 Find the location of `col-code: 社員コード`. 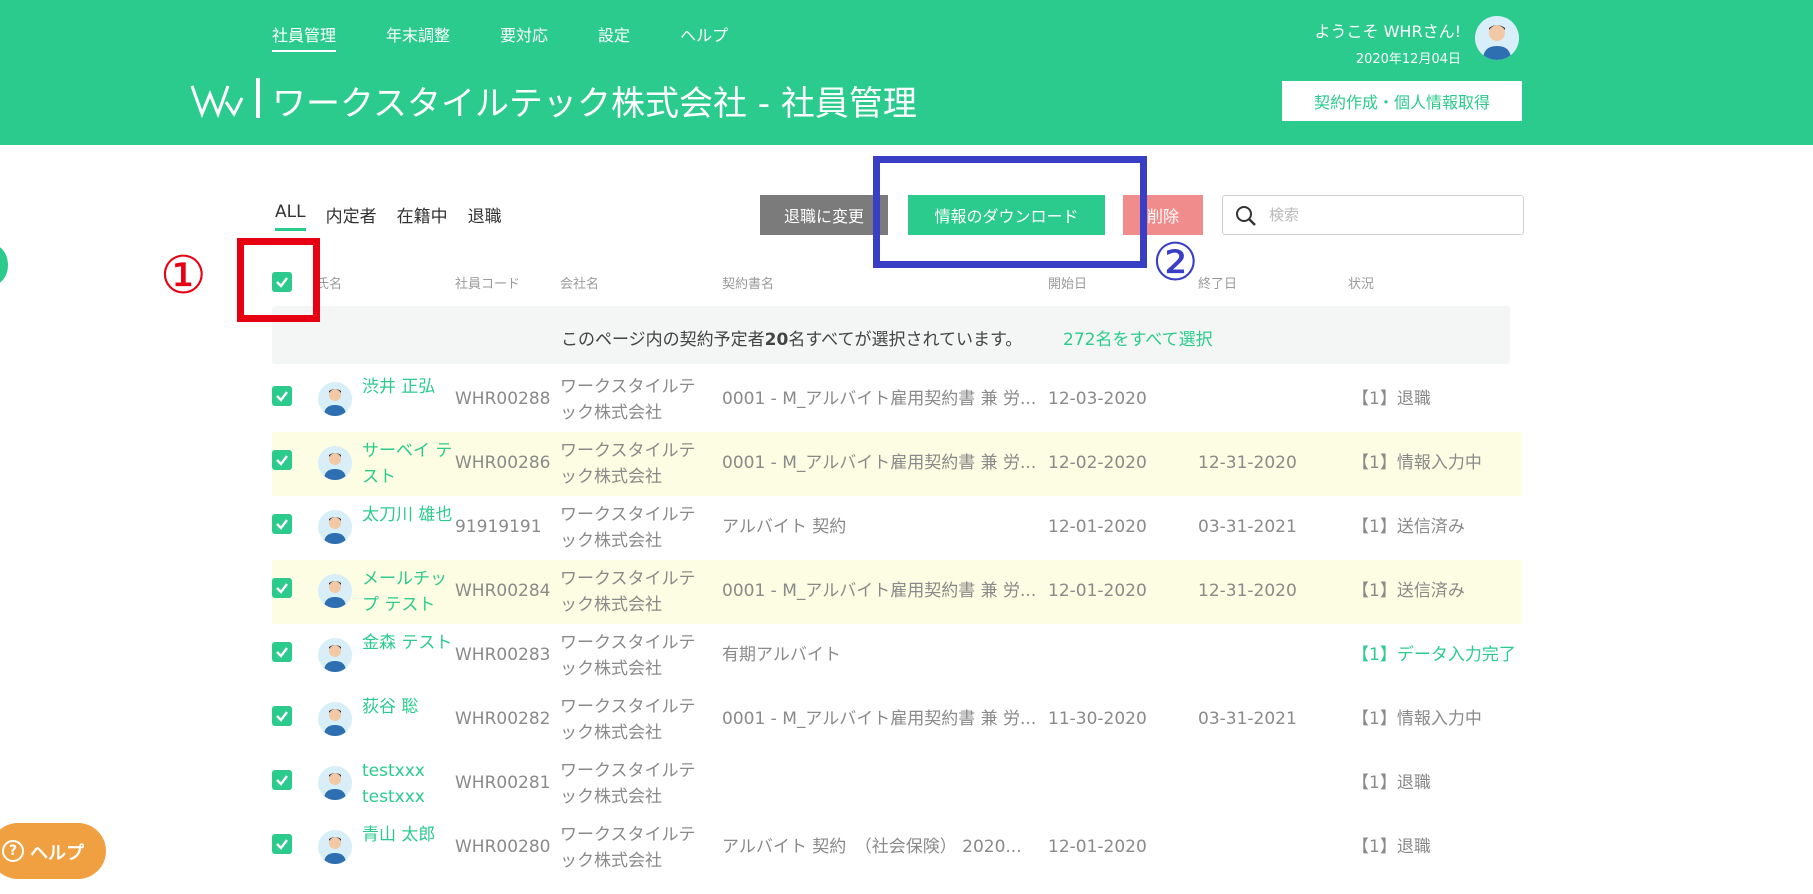

col-code: 社員コード is located at coordinates (487, 282).